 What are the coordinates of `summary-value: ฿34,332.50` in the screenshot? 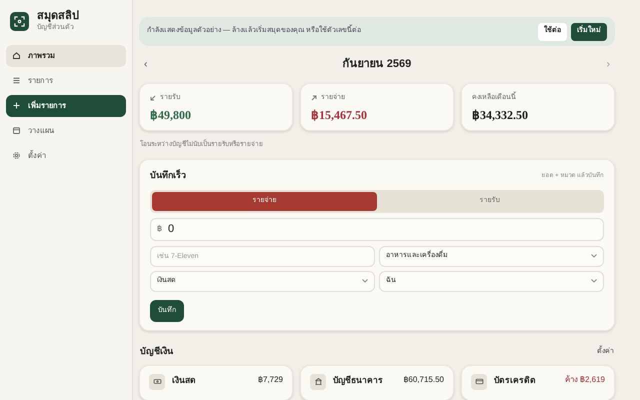 It's located at (500, 115).